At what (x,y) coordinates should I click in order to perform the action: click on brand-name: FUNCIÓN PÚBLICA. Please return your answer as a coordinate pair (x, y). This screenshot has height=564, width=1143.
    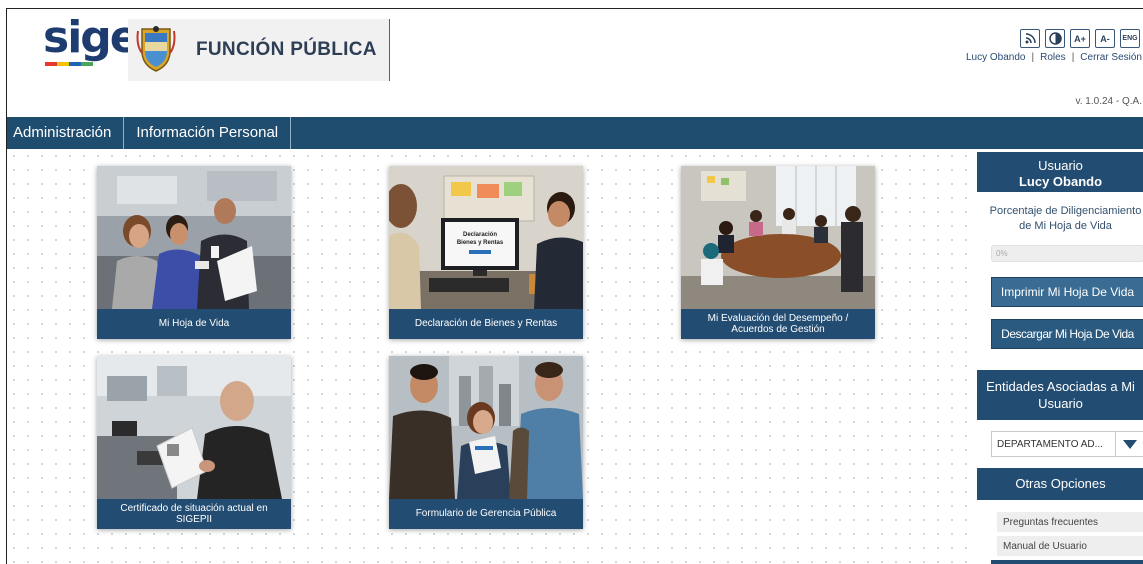
    Looking at the image, I should click on (286, 49).